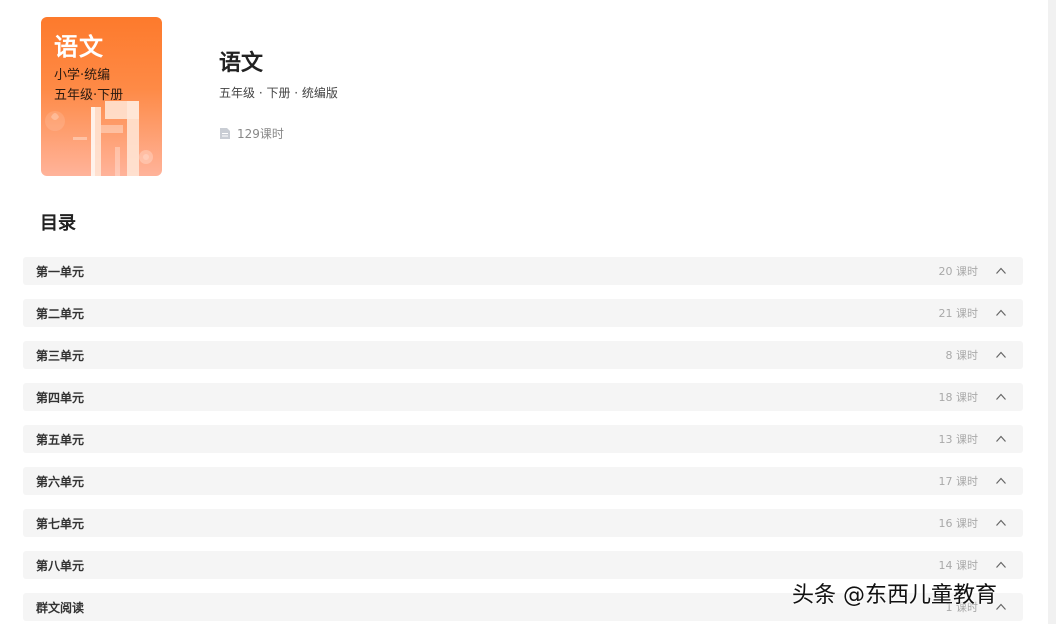 The width and height of the screenshot is (1056, 624). What do you see at coordinates (58, 223) in the screenshot?
I see `toc-heading: 目录` at bounding box center [58, 223].